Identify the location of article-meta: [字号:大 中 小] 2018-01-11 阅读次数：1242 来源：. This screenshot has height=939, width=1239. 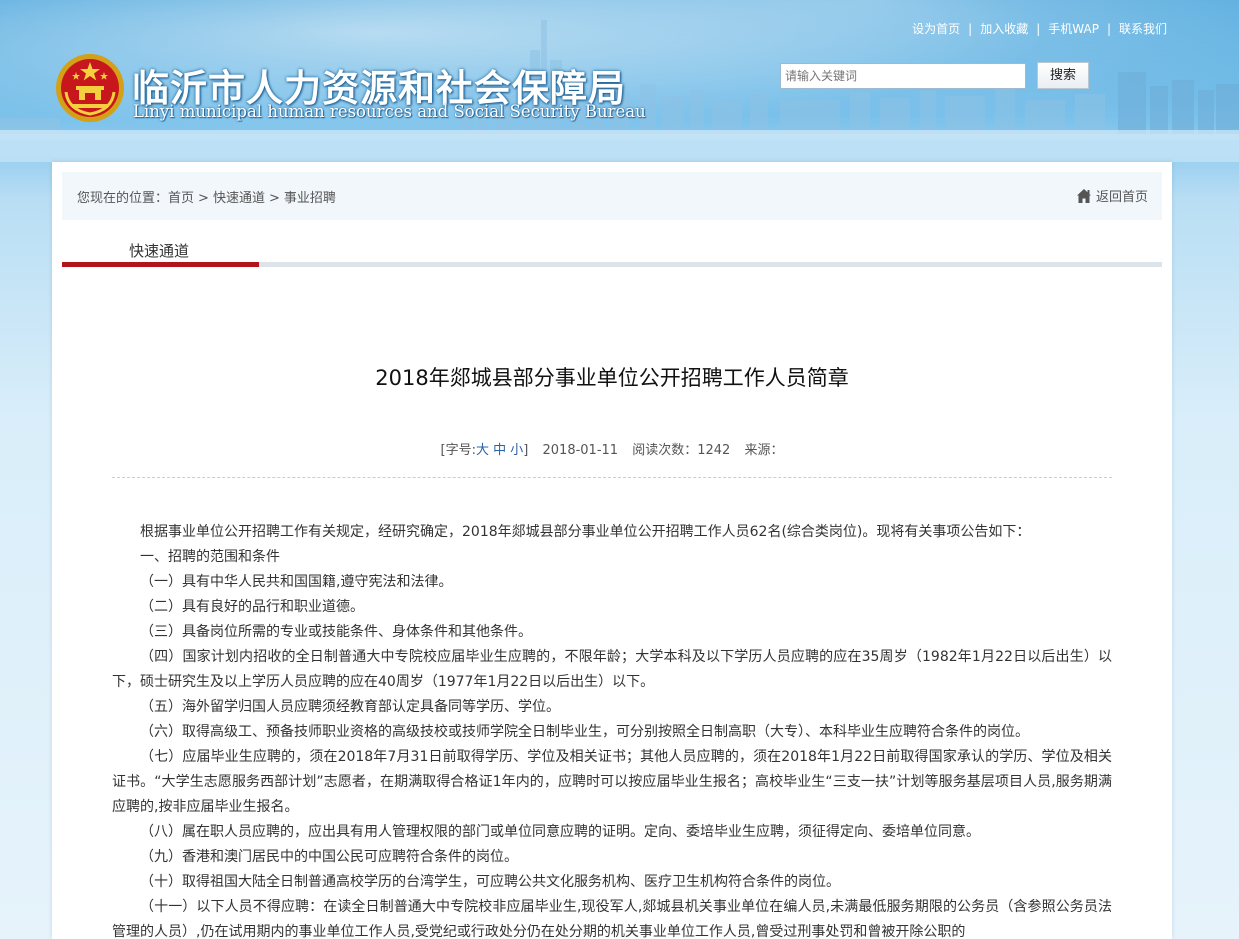
(612, 448).